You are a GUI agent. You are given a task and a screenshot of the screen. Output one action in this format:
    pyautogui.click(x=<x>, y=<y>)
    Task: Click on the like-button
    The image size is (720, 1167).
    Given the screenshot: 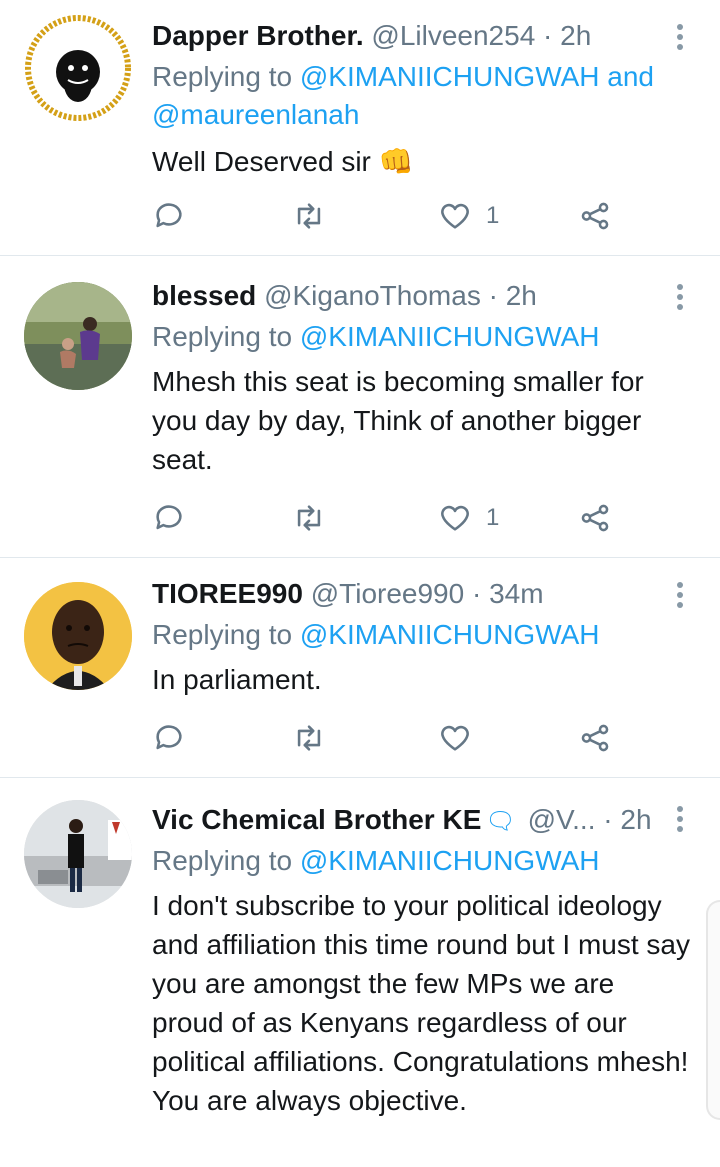 What is the action you would take?
    pyautogui.click(x=462, y=738)
    